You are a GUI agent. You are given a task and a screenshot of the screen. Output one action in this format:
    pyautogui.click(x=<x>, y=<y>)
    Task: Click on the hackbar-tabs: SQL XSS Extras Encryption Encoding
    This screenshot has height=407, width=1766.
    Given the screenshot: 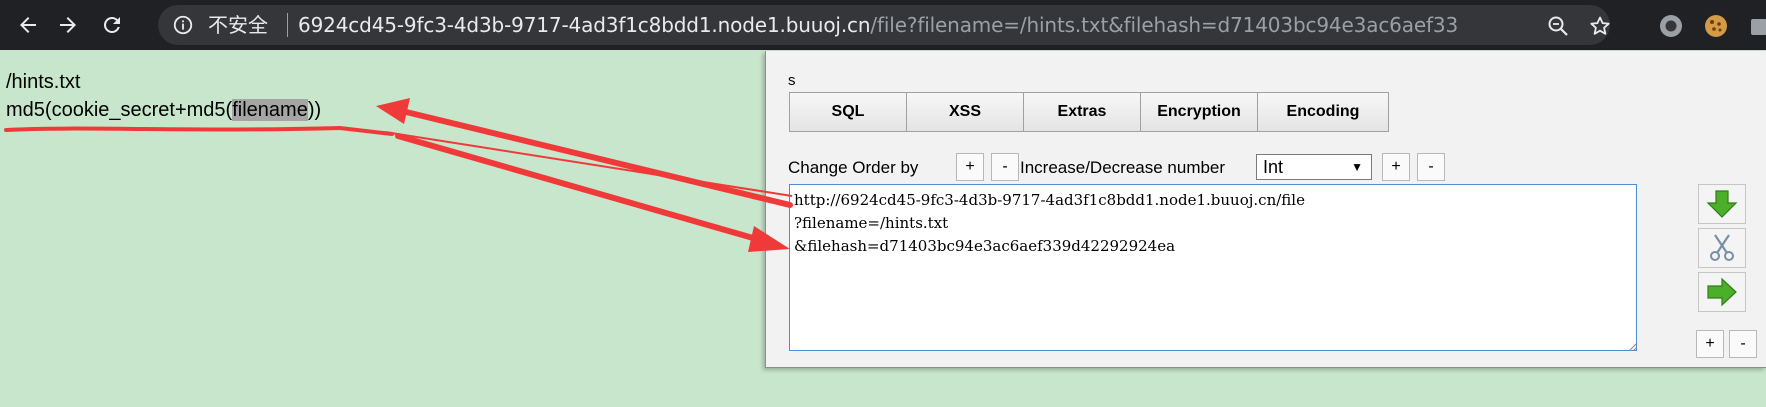 What is the action you would take?
    pyautogui.click(x=1089, y=112)
    